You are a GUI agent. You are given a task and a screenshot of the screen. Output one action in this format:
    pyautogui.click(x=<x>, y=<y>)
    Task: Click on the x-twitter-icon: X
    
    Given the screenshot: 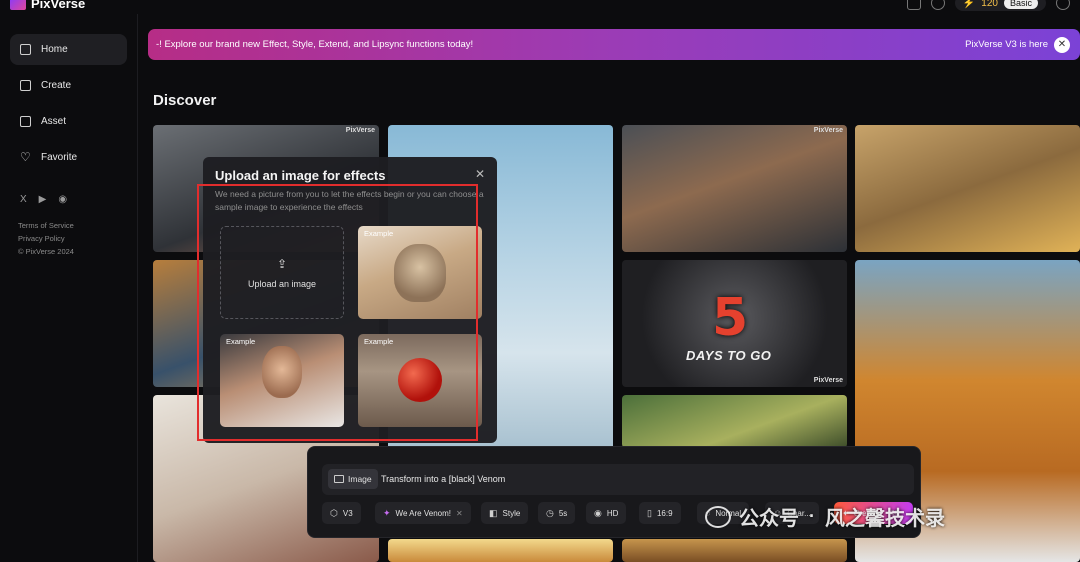 What is the action you would take?
    pyautogui.click(x=23, y=199)
    